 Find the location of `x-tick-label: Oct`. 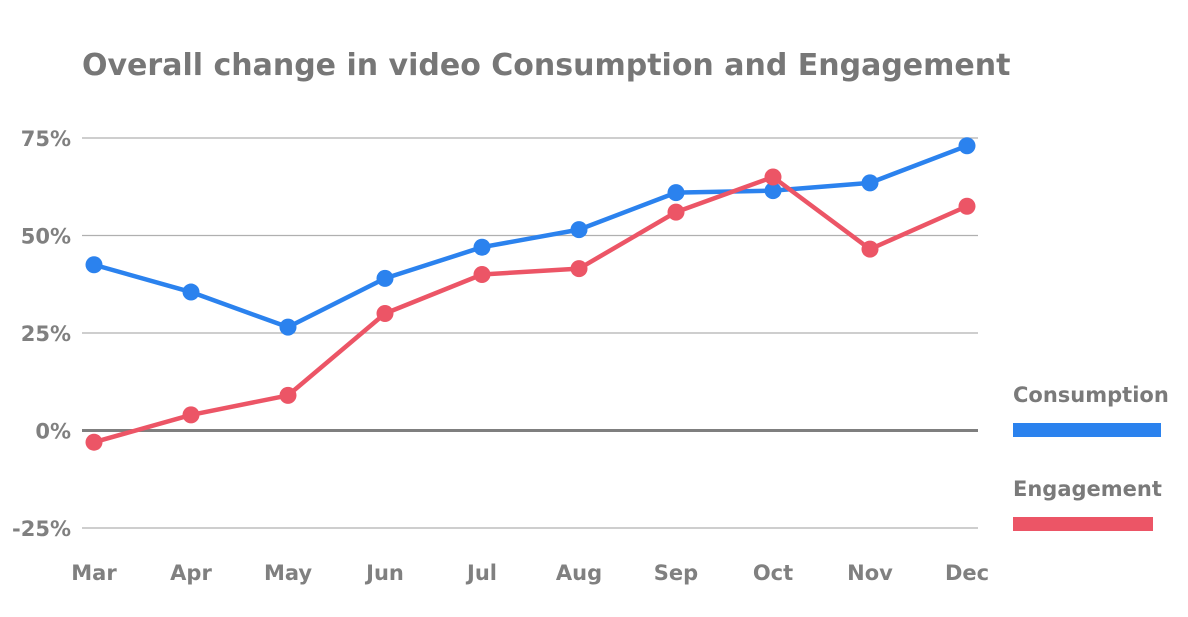

x-tick-label: Oct is located at coordinates (773, 573).